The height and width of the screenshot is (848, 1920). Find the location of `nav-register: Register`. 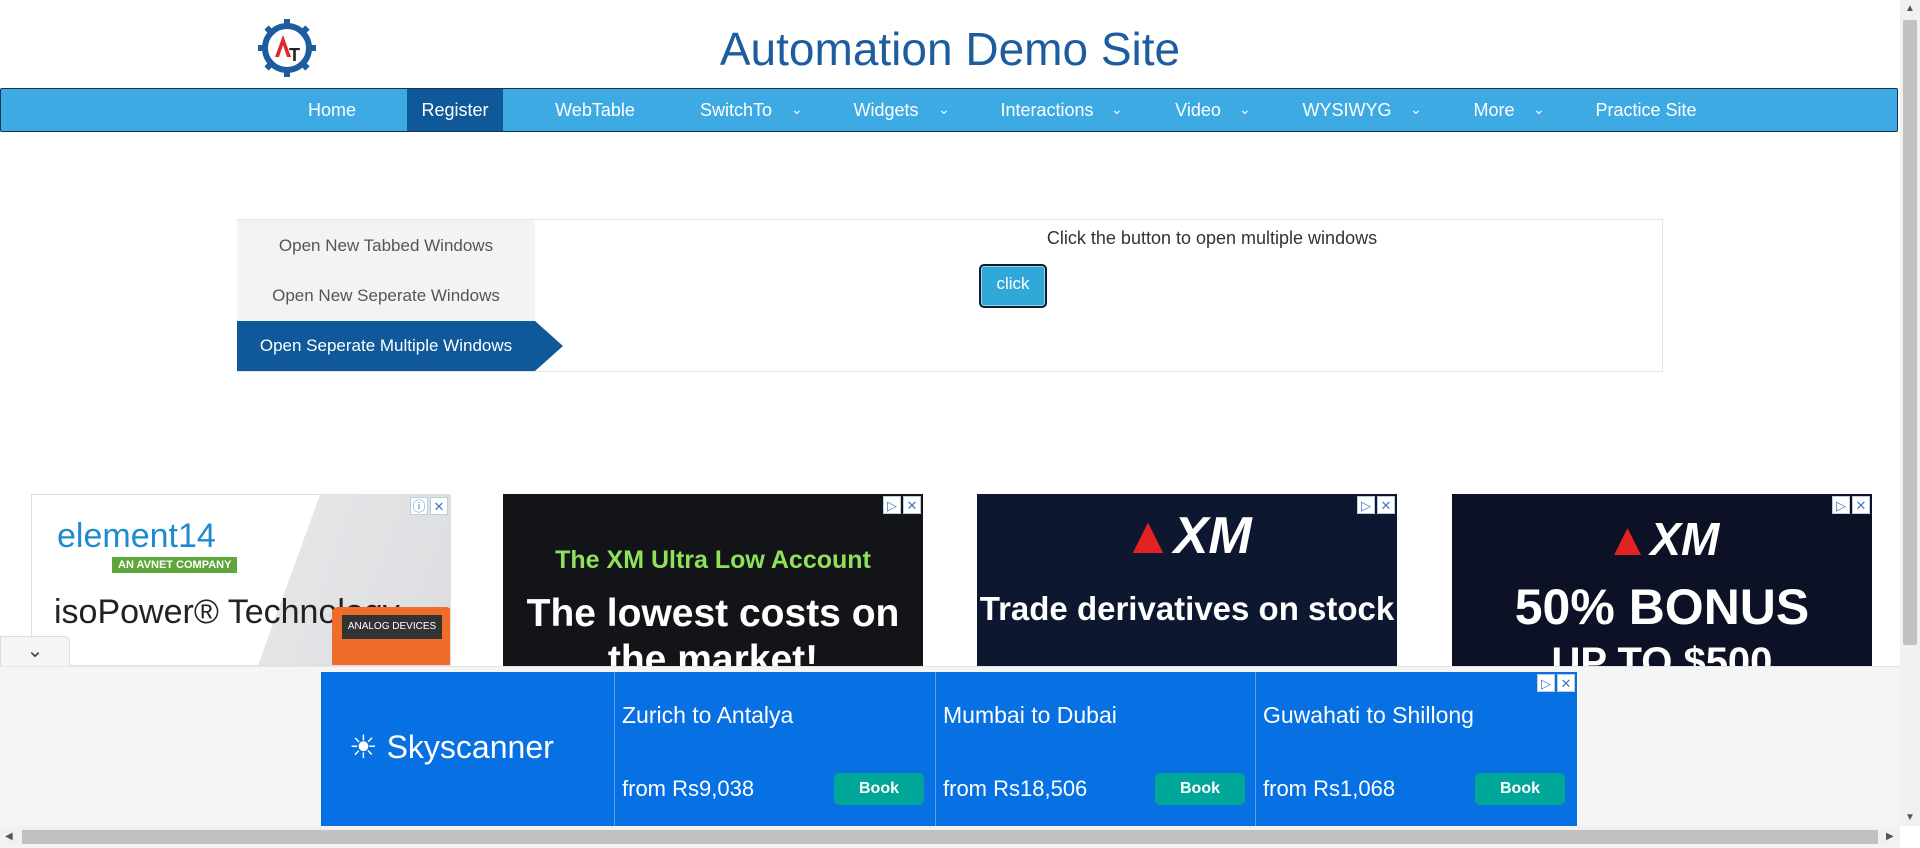

nav-register: Register is located at coordinates (455, 110).